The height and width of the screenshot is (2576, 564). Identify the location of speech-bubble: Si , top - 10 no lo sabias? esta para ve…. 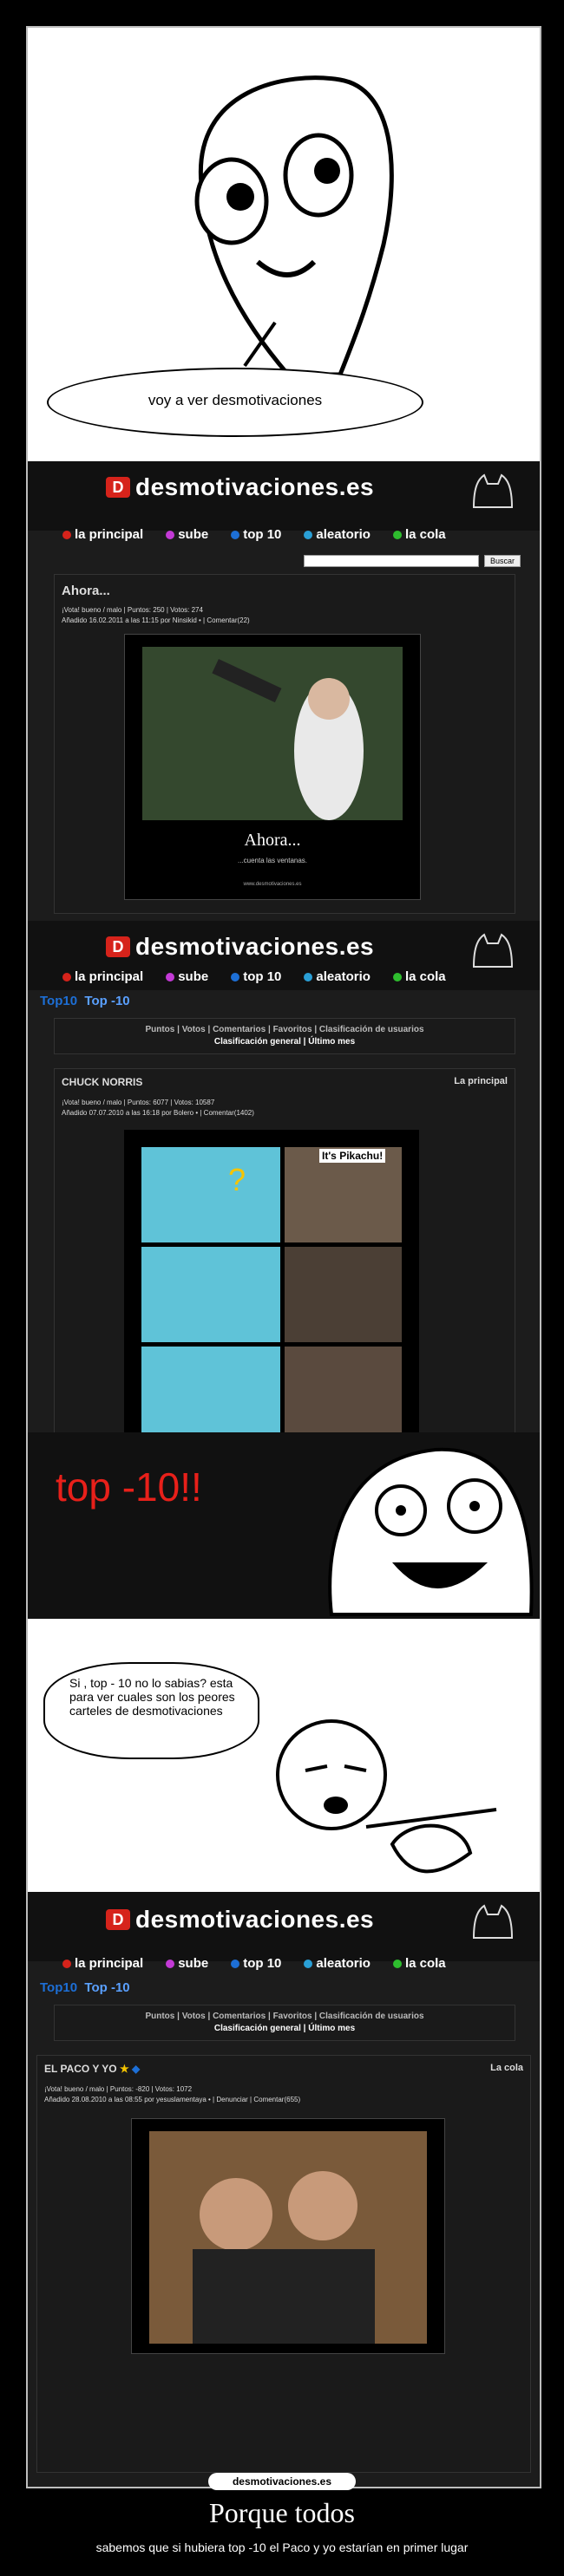
(151, 1711).